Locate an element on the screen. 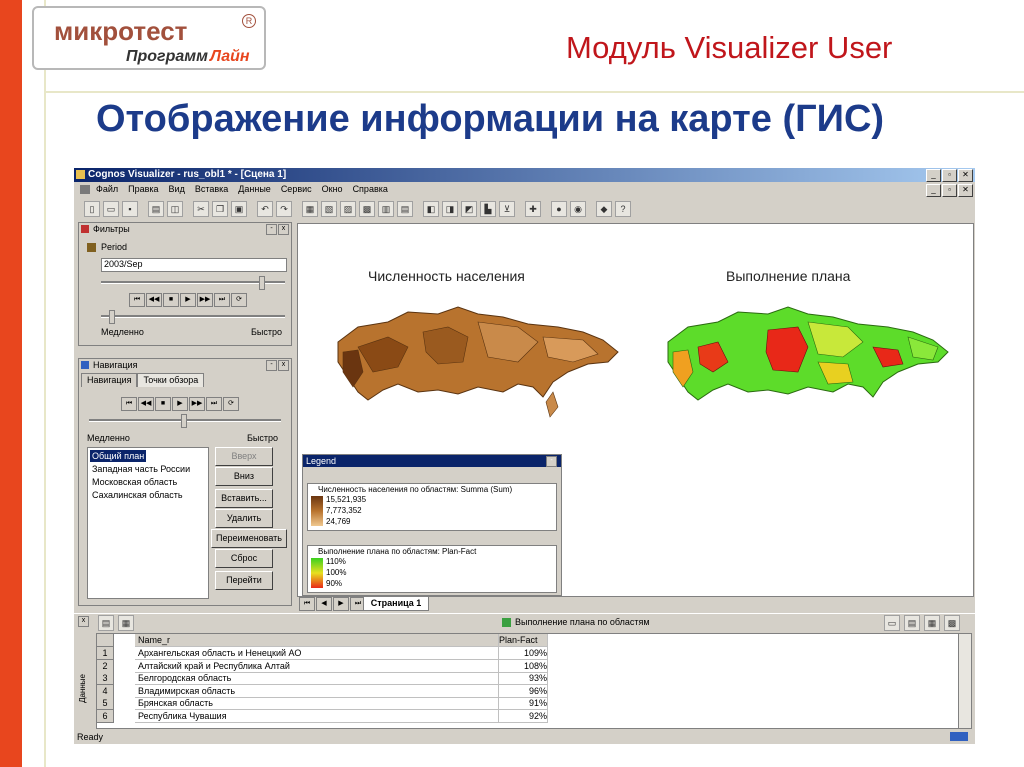 Image resolution: width=1024 pixels, height=767 pixels. paste-icon: ▣ is located at coordinates (239, 209).